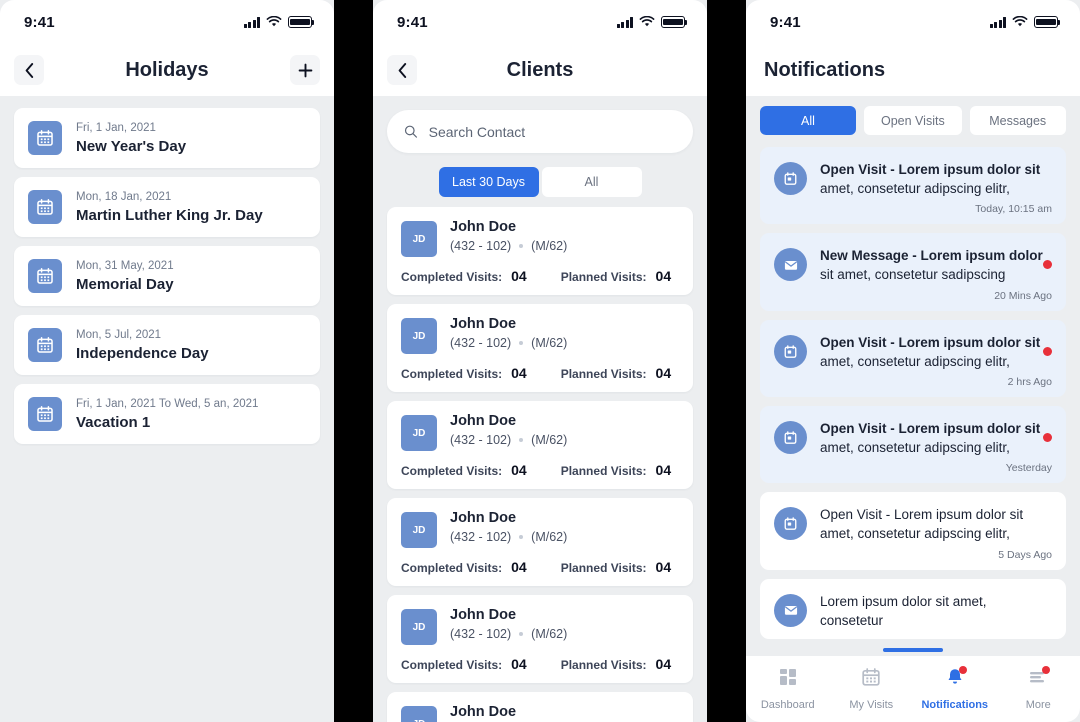 The height and width of the screenshot is (722, 1080). I want to click on bottom-tab-bar: Dashboard My Visits Notifications More, so click(913, 689).